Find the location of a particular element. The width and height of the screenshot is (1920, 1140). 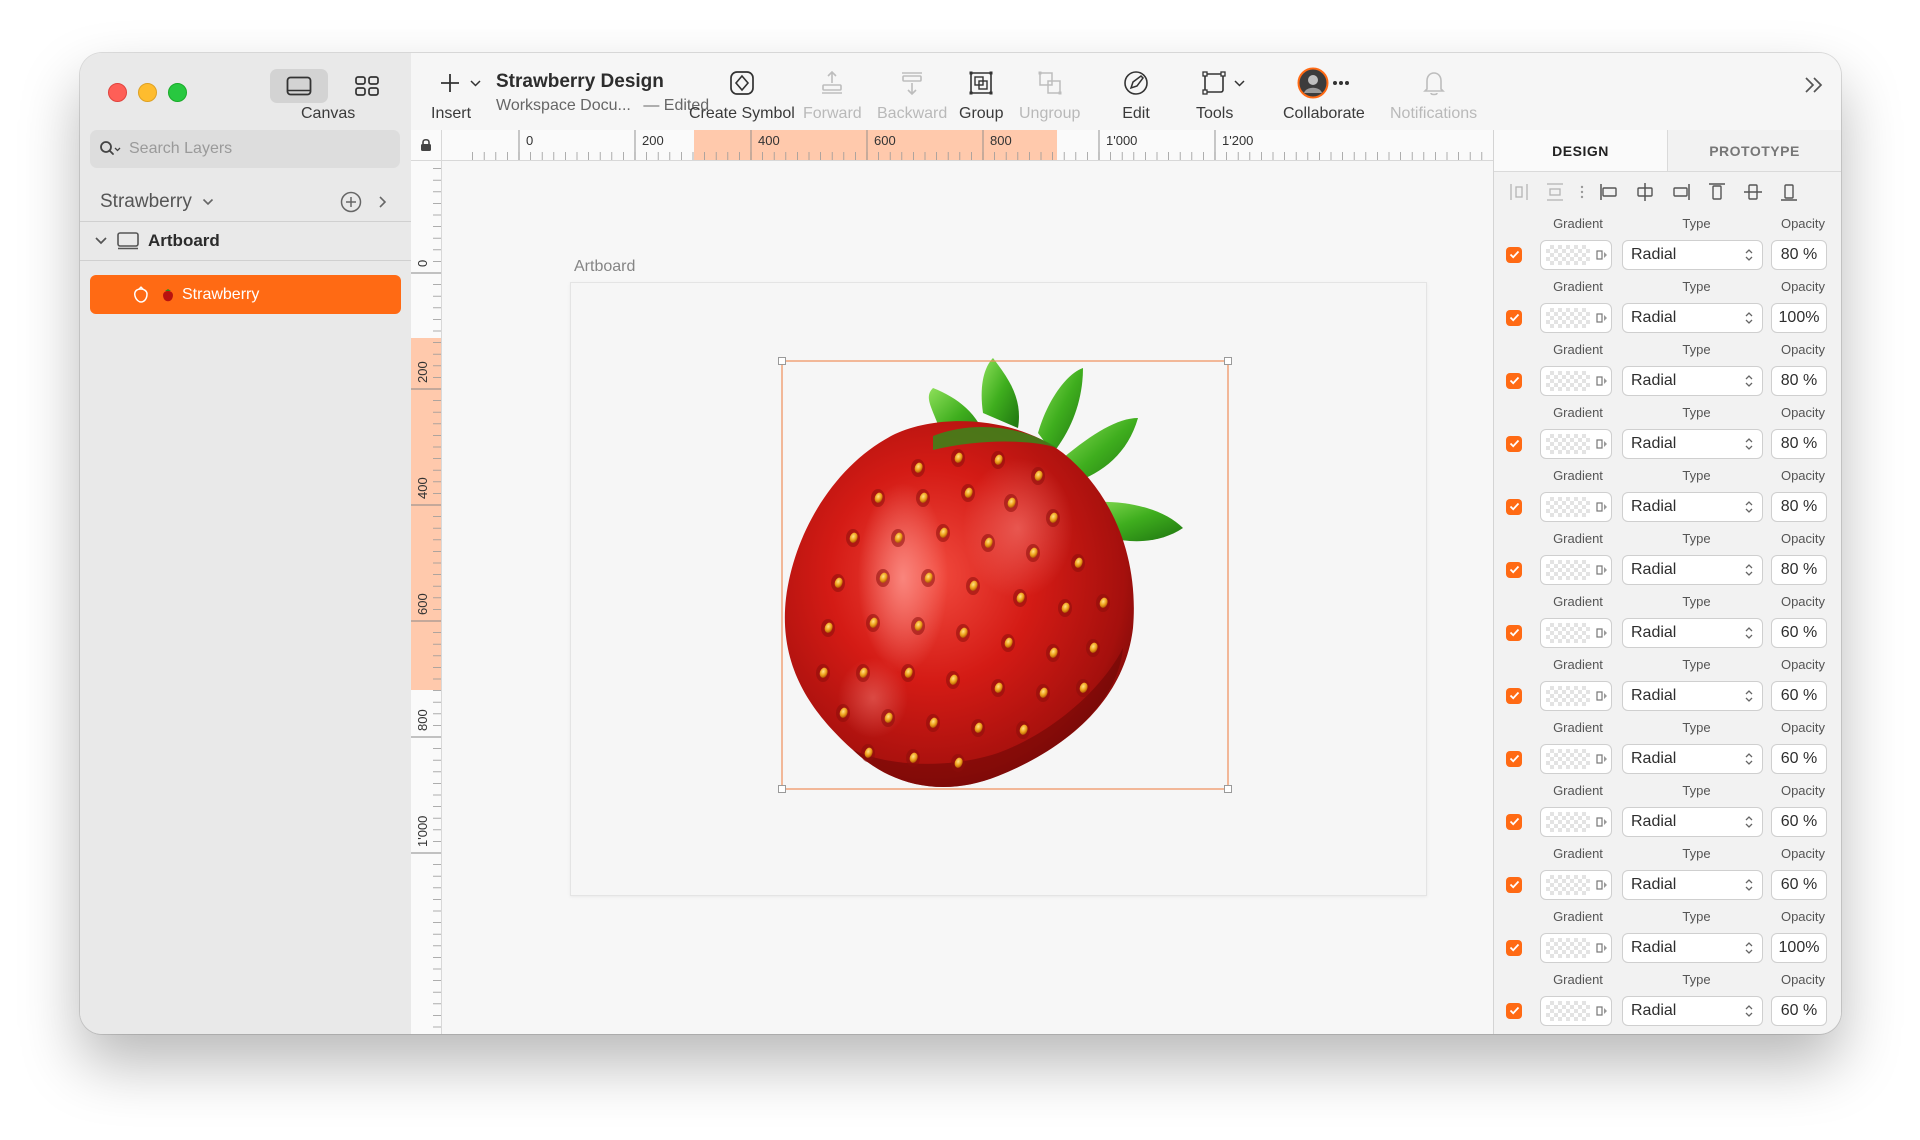

fill-row: Radial 60 % is located at coordinates (1668, 884).